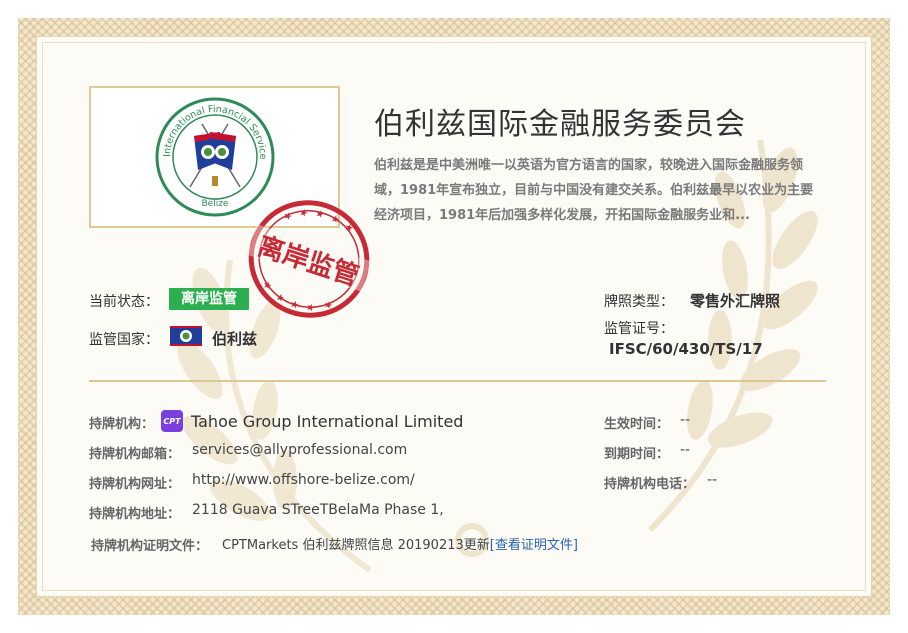  Describe the element at coordinates (686, 349) in the screenshot. I see `license-number-value: IFSC/60/430/TS/17` at that location.